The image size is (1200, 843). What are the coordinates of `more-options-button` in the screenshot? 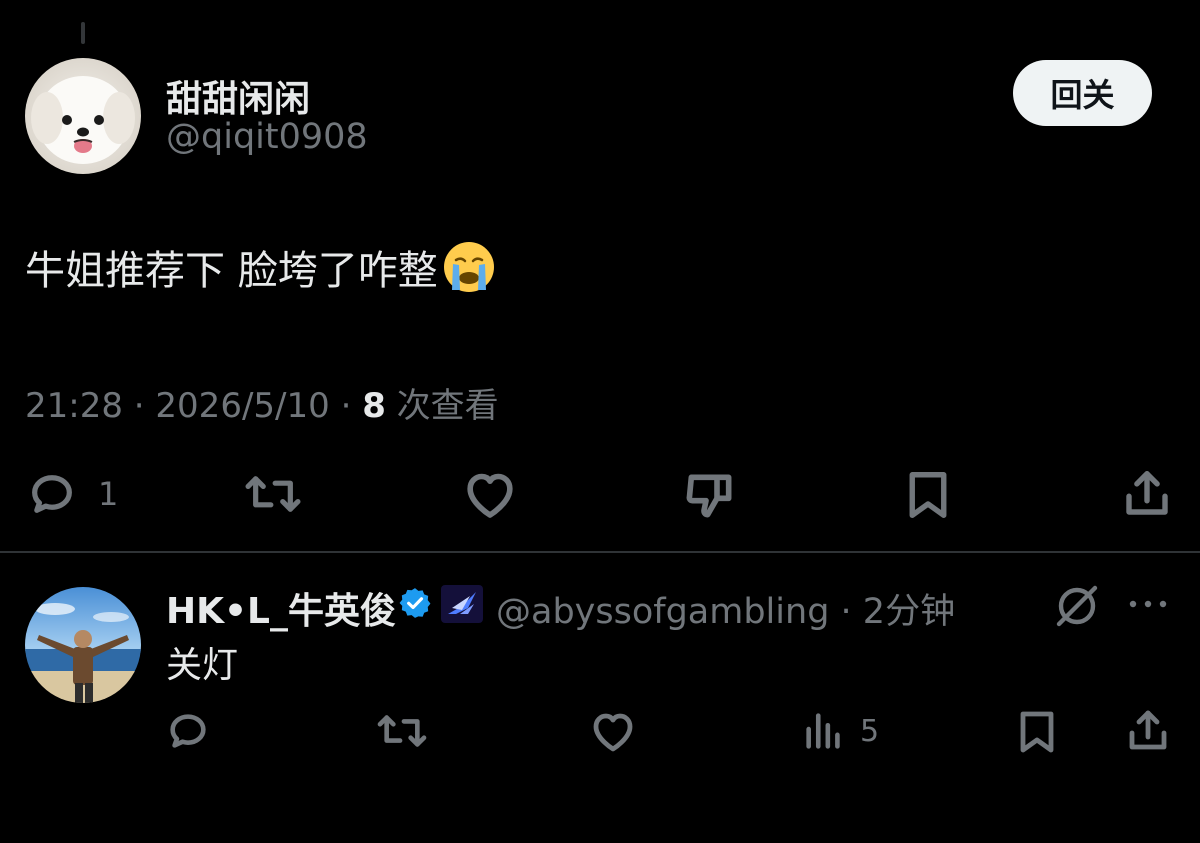 It's located at (1148, 606).